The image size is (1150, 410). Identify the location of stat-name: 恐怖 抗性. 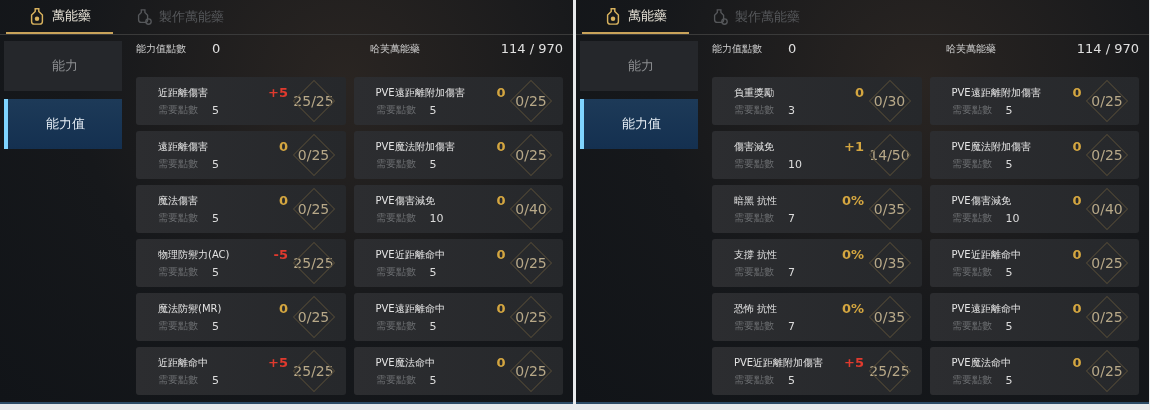
(756, 308).